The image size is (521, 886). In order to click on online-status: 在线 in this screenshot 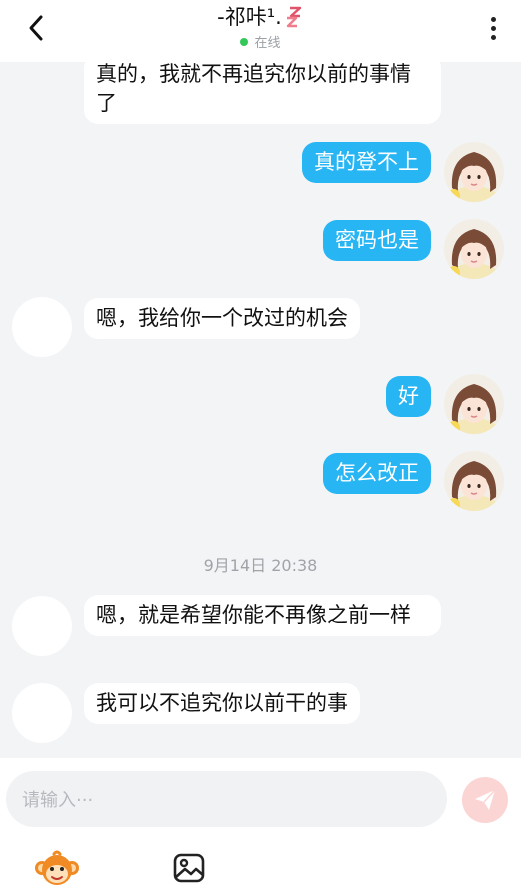, I will do `click(260, 41)`.